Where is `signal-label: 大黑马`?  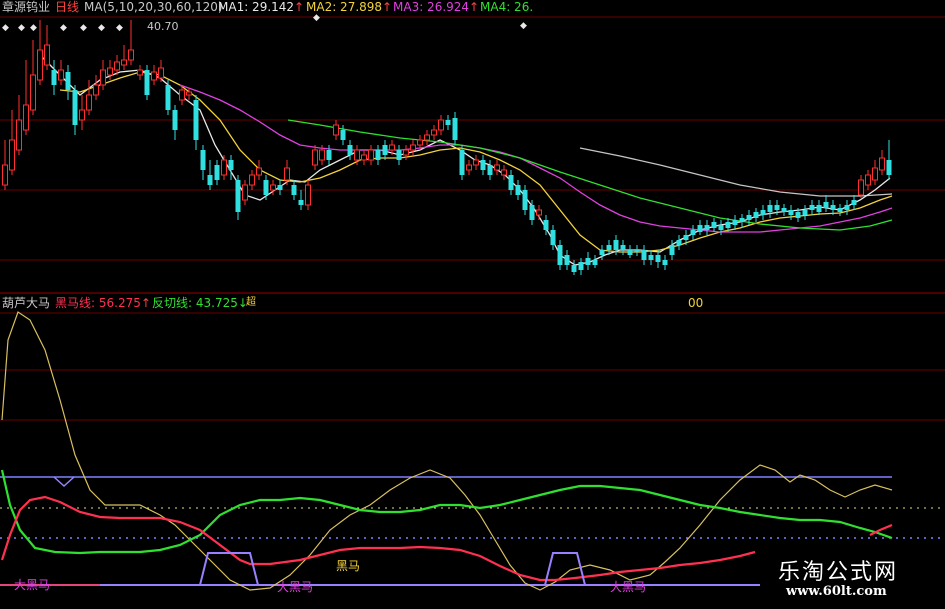
signal-label: 大黑马 is located at coordinates (32, 585).